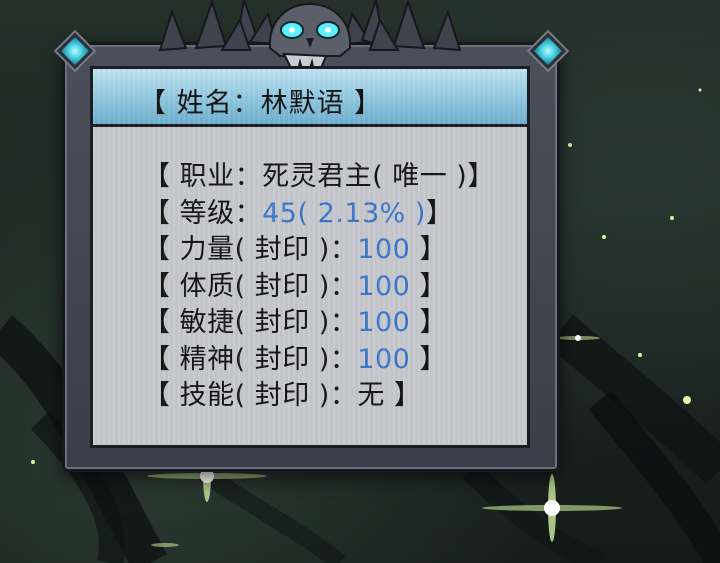 Image resolution: width=720 pixels, height=563 pixels. I want to click on stat-spirit-suffix: 】, so click(428, 359).